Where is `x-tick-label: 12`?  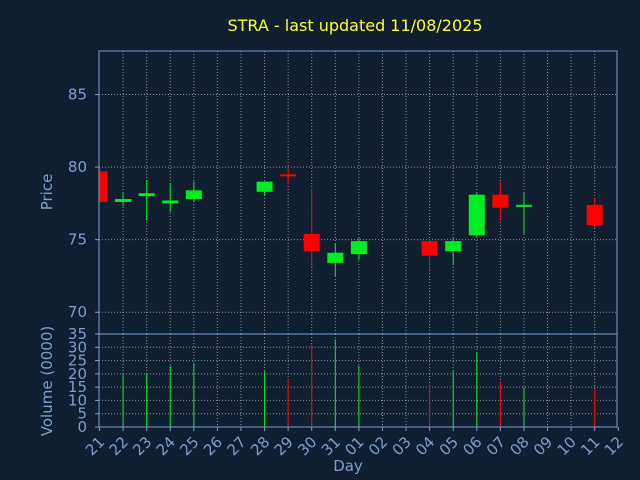 x-tick-label: 12 is located at coordinates (614, 446).